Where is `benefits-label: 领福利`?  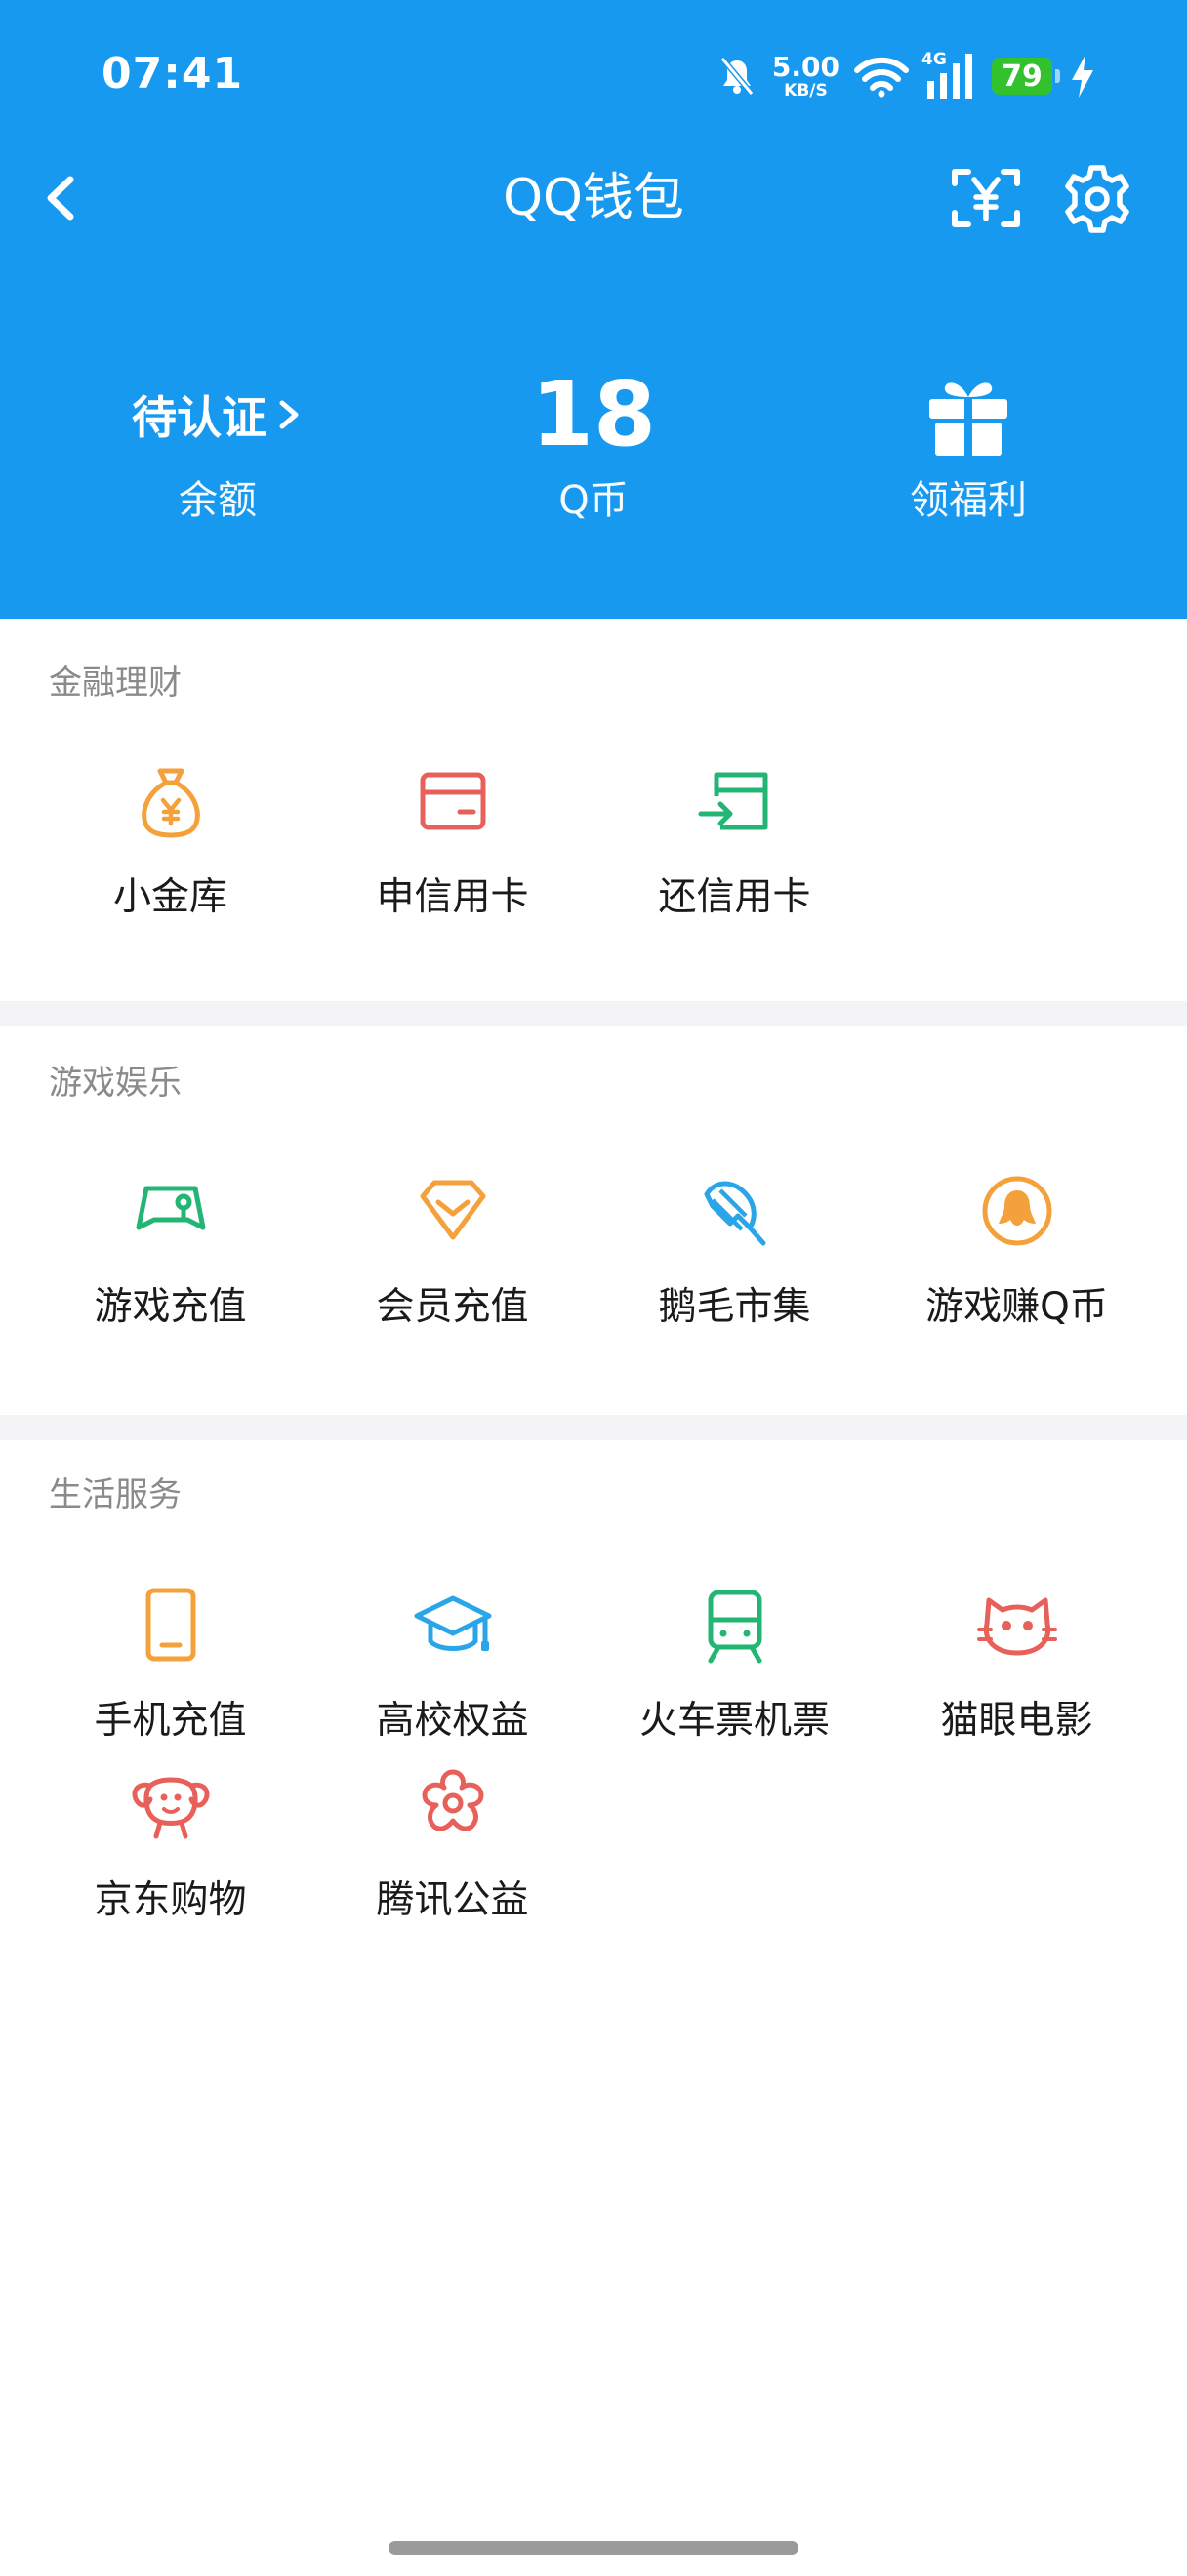
benefits-label: 领福利 is located at coordinates (968, 500).